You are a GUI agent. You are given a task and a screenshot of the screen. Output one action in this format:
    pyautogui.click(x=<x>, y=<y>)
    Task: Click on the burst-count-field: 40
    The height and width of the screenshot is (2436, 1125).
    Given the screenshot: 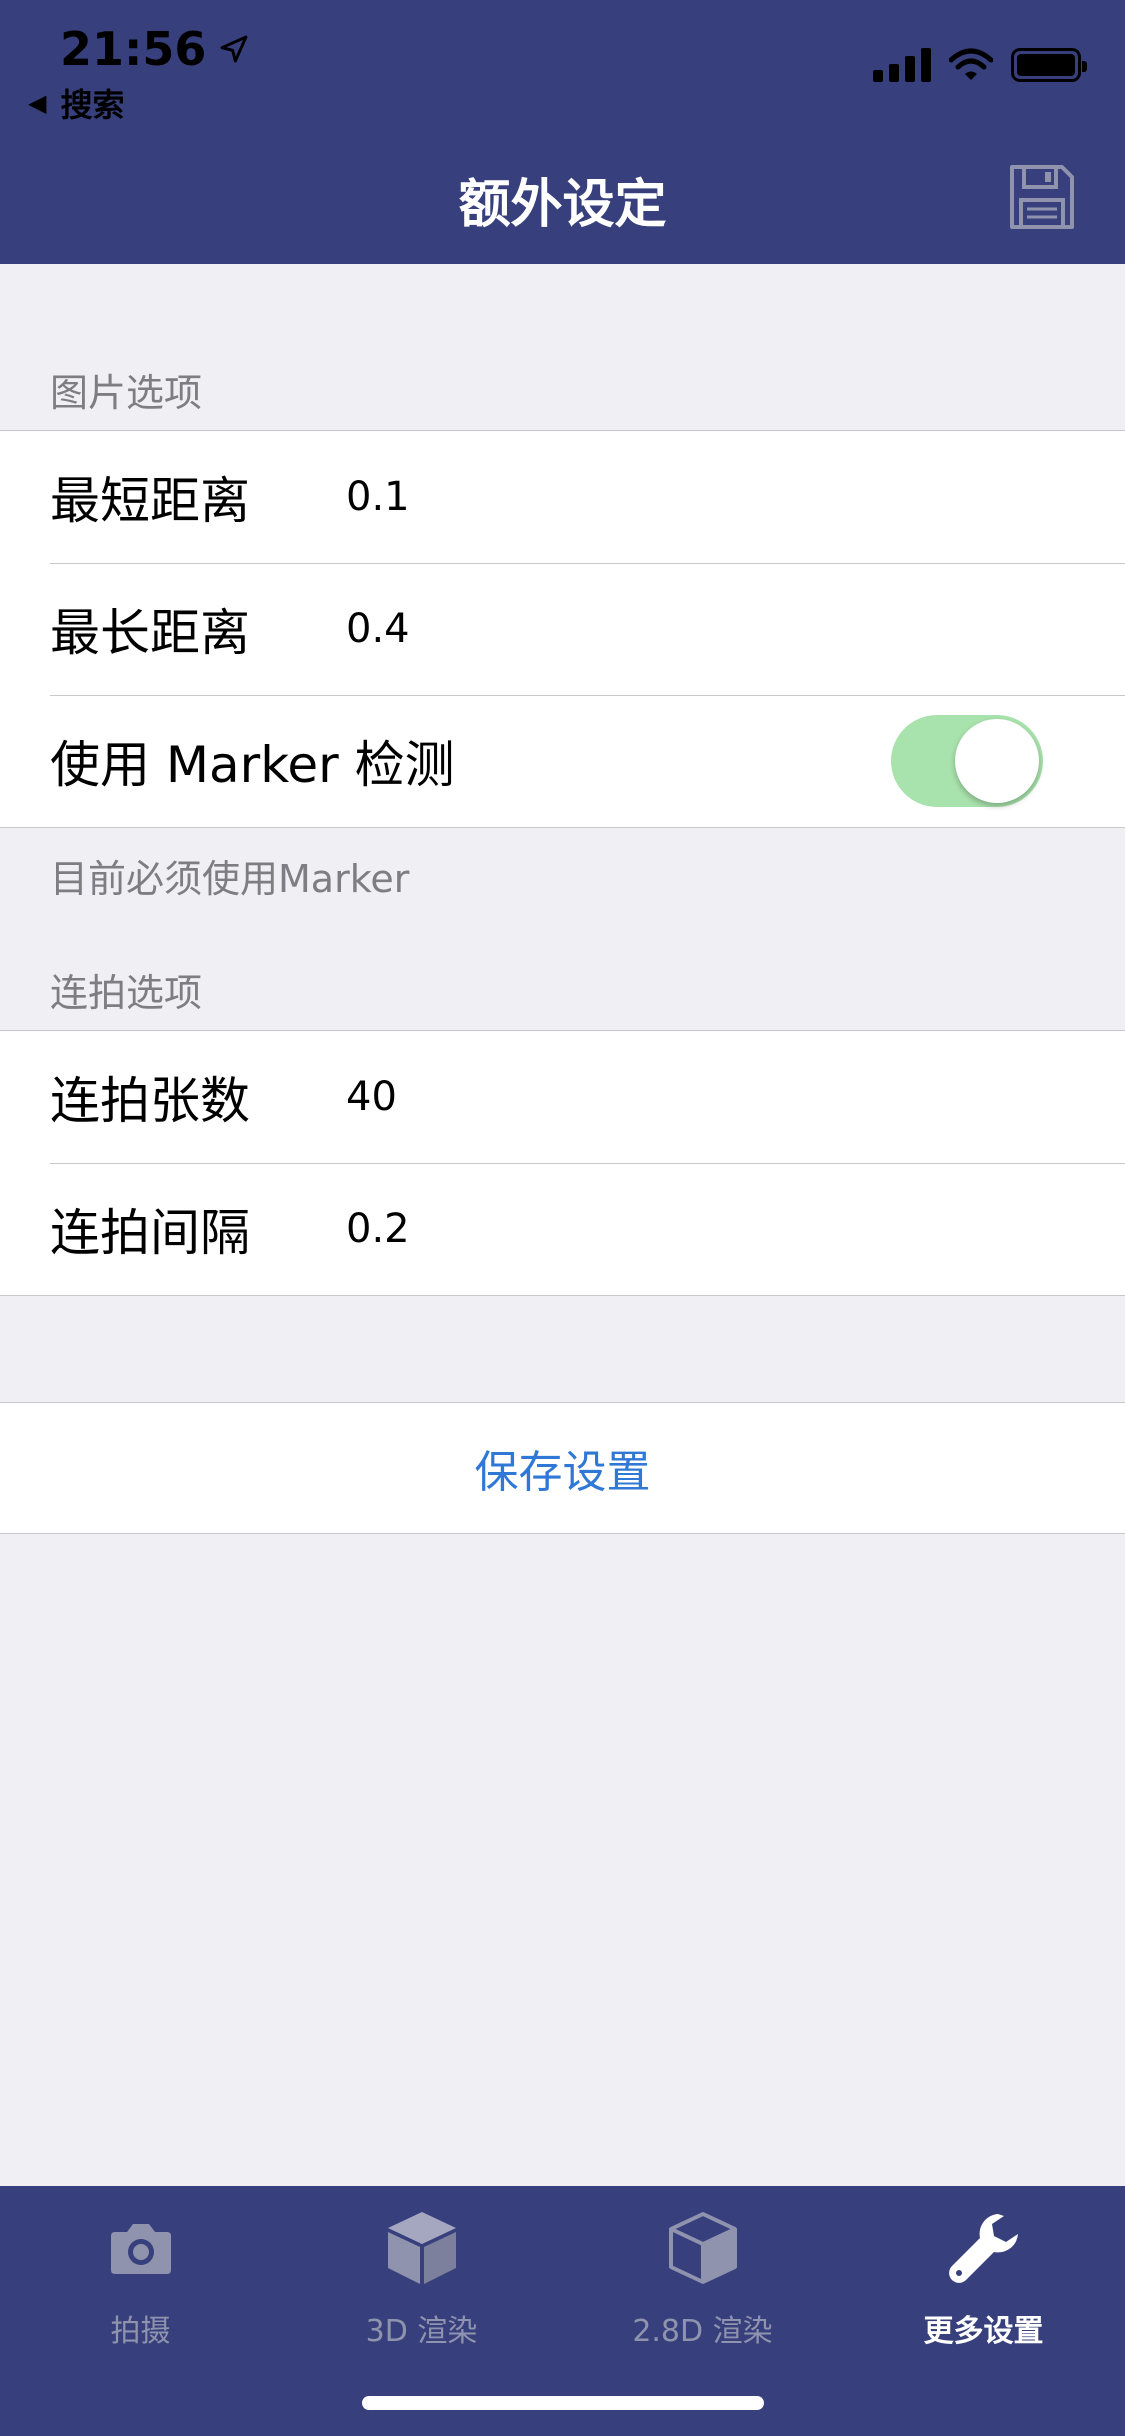 What is the action you would take?
    pyautogui.click(x=371, y=1097)
    